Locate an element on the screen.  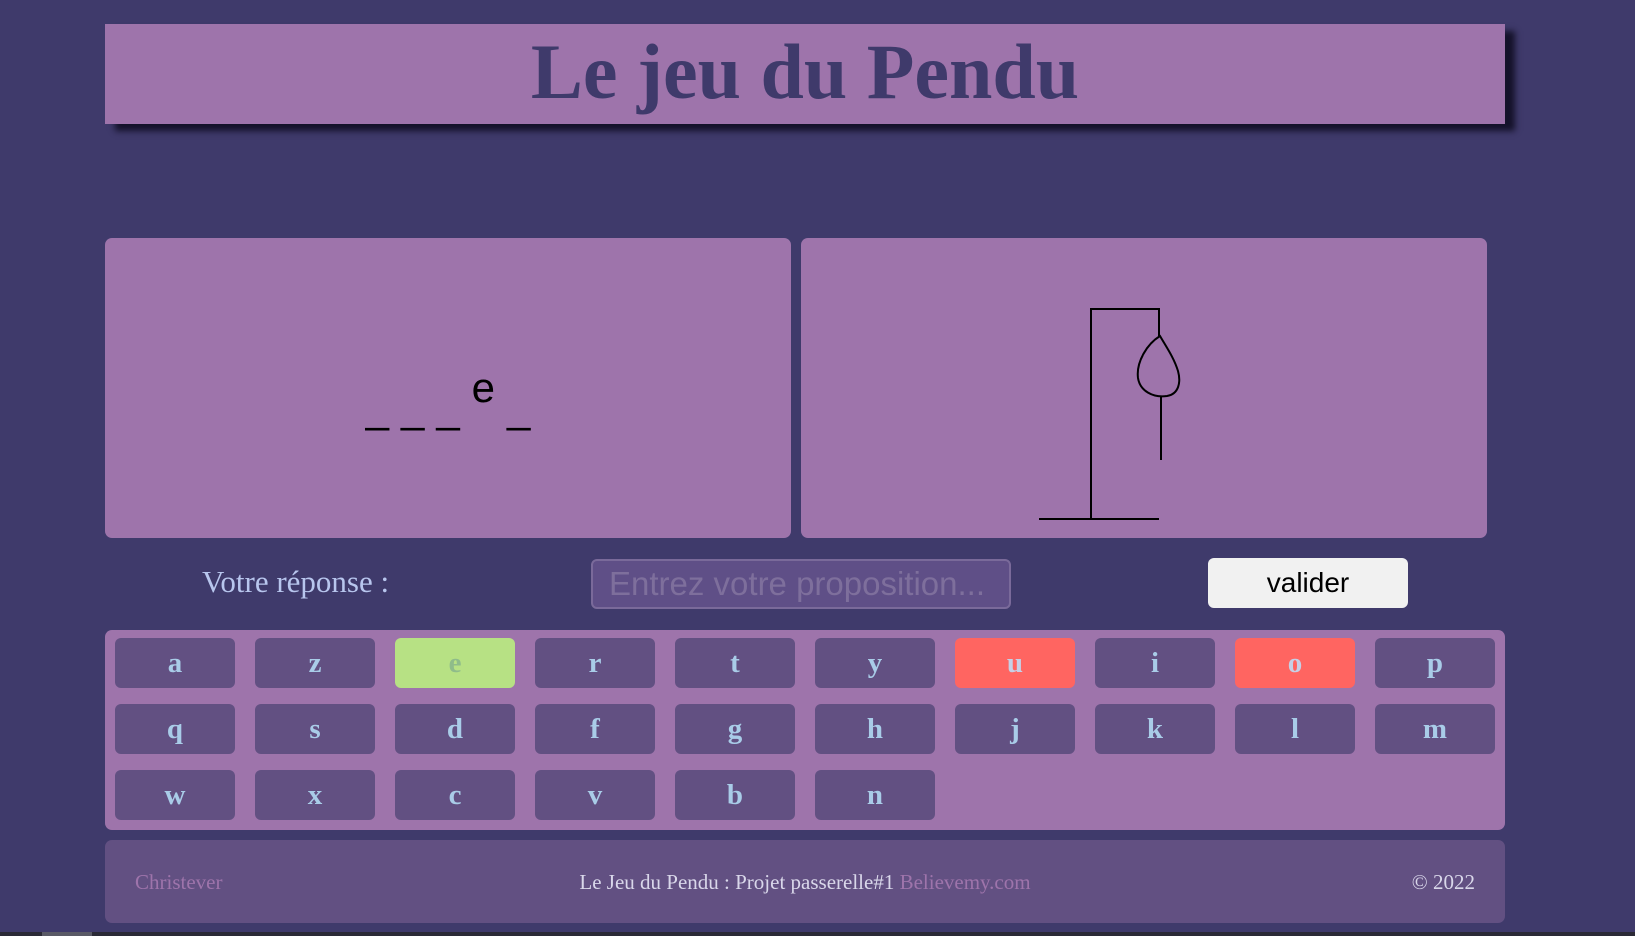
key-m: m is located at coordinates (1435, 729).